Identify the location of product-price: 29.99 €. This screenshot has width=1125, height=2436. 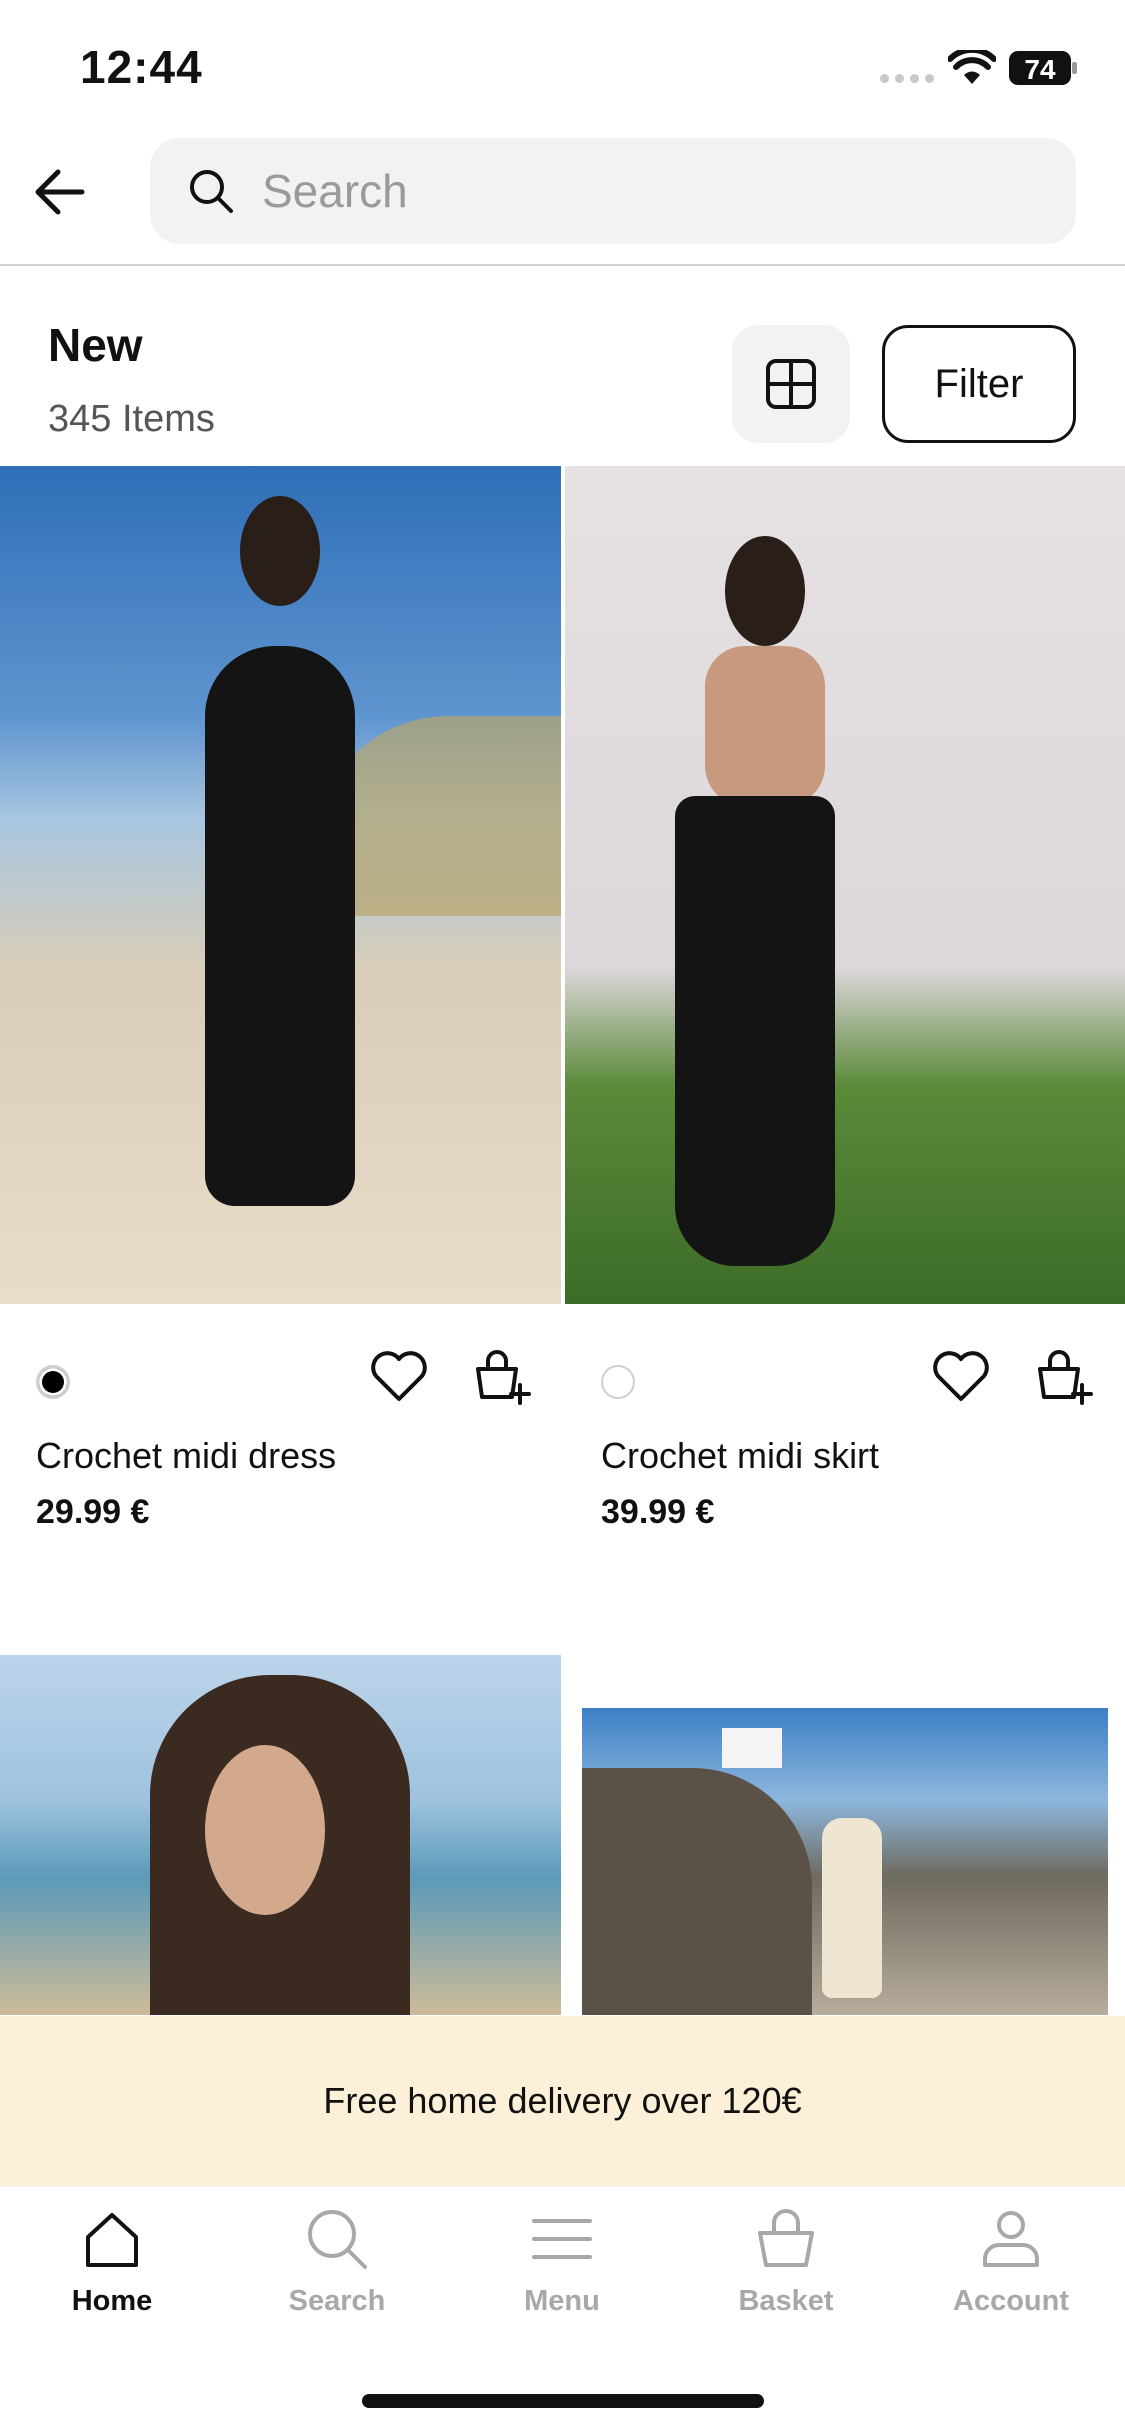
(93, 1512).